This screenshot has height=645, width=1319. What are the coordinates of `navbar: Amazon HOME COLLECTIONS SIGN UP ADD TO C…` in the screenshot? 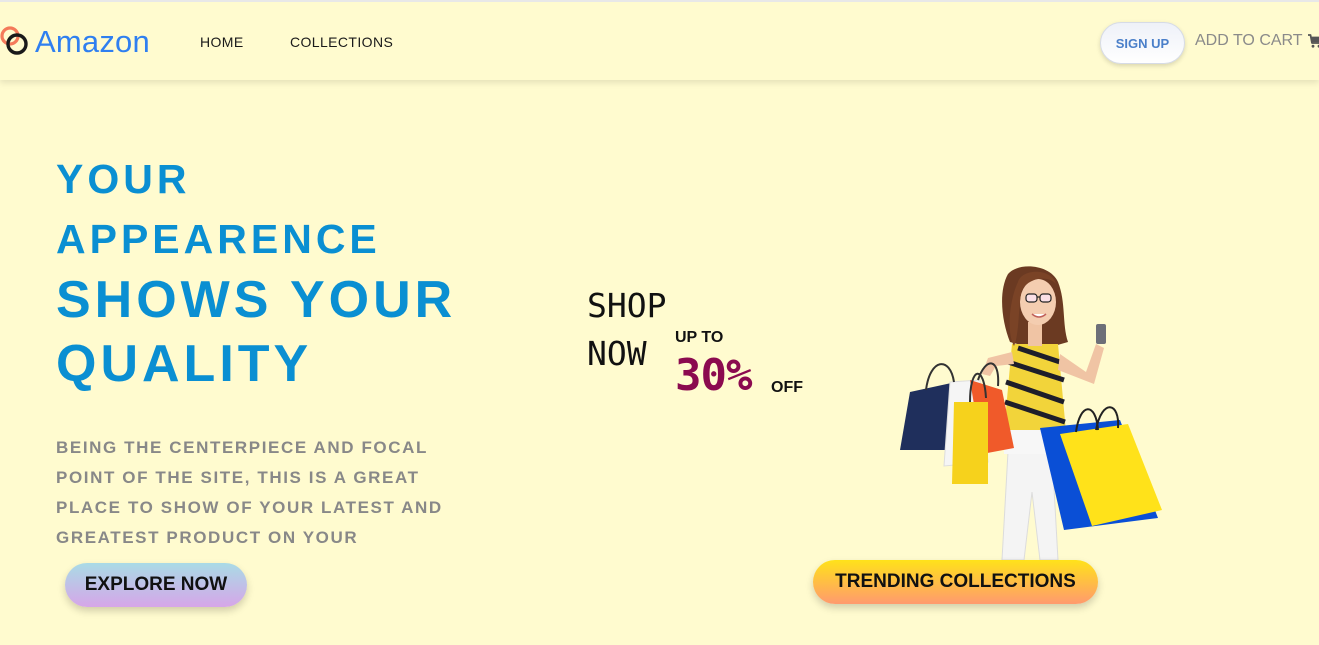 It's located at (659, 40).